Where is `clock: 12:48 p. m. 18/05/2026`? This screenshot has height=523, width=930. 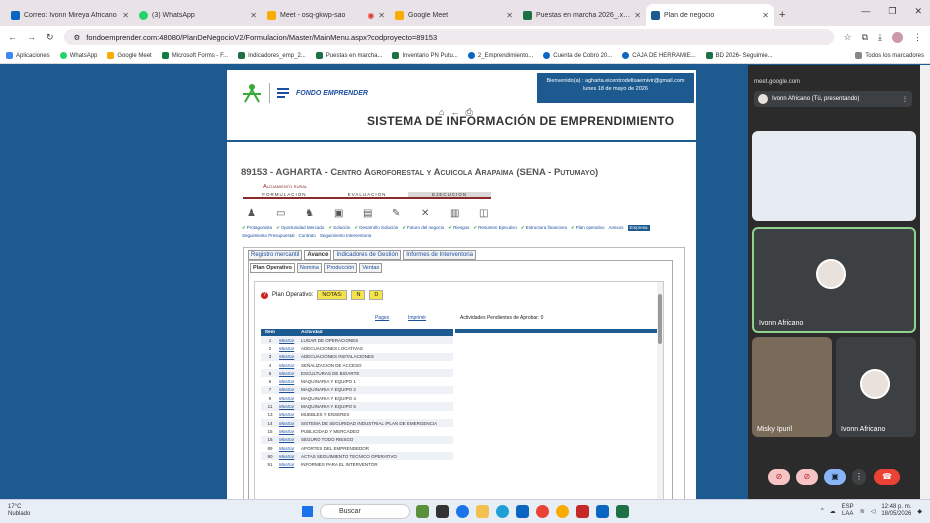 clock: 12:48 p. m. 18/05/2026 is located at coordinates (896, 511).